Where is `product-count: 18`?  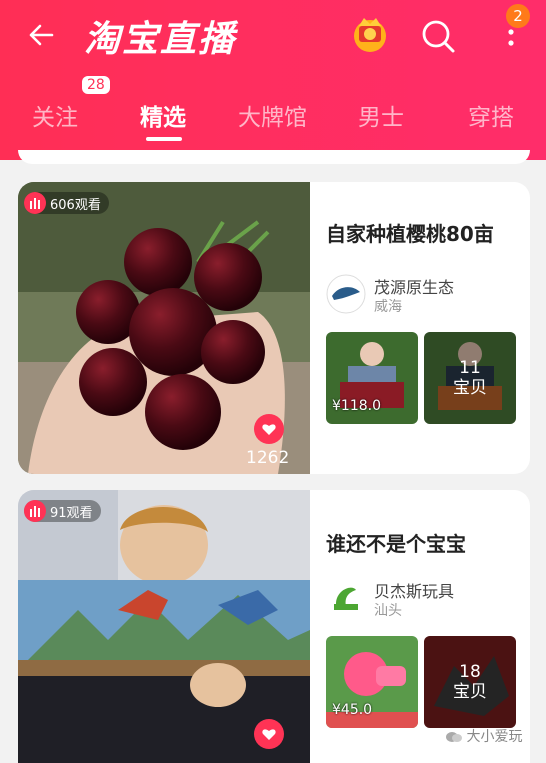 product-count: 18 is located at coordinates (470, 672).